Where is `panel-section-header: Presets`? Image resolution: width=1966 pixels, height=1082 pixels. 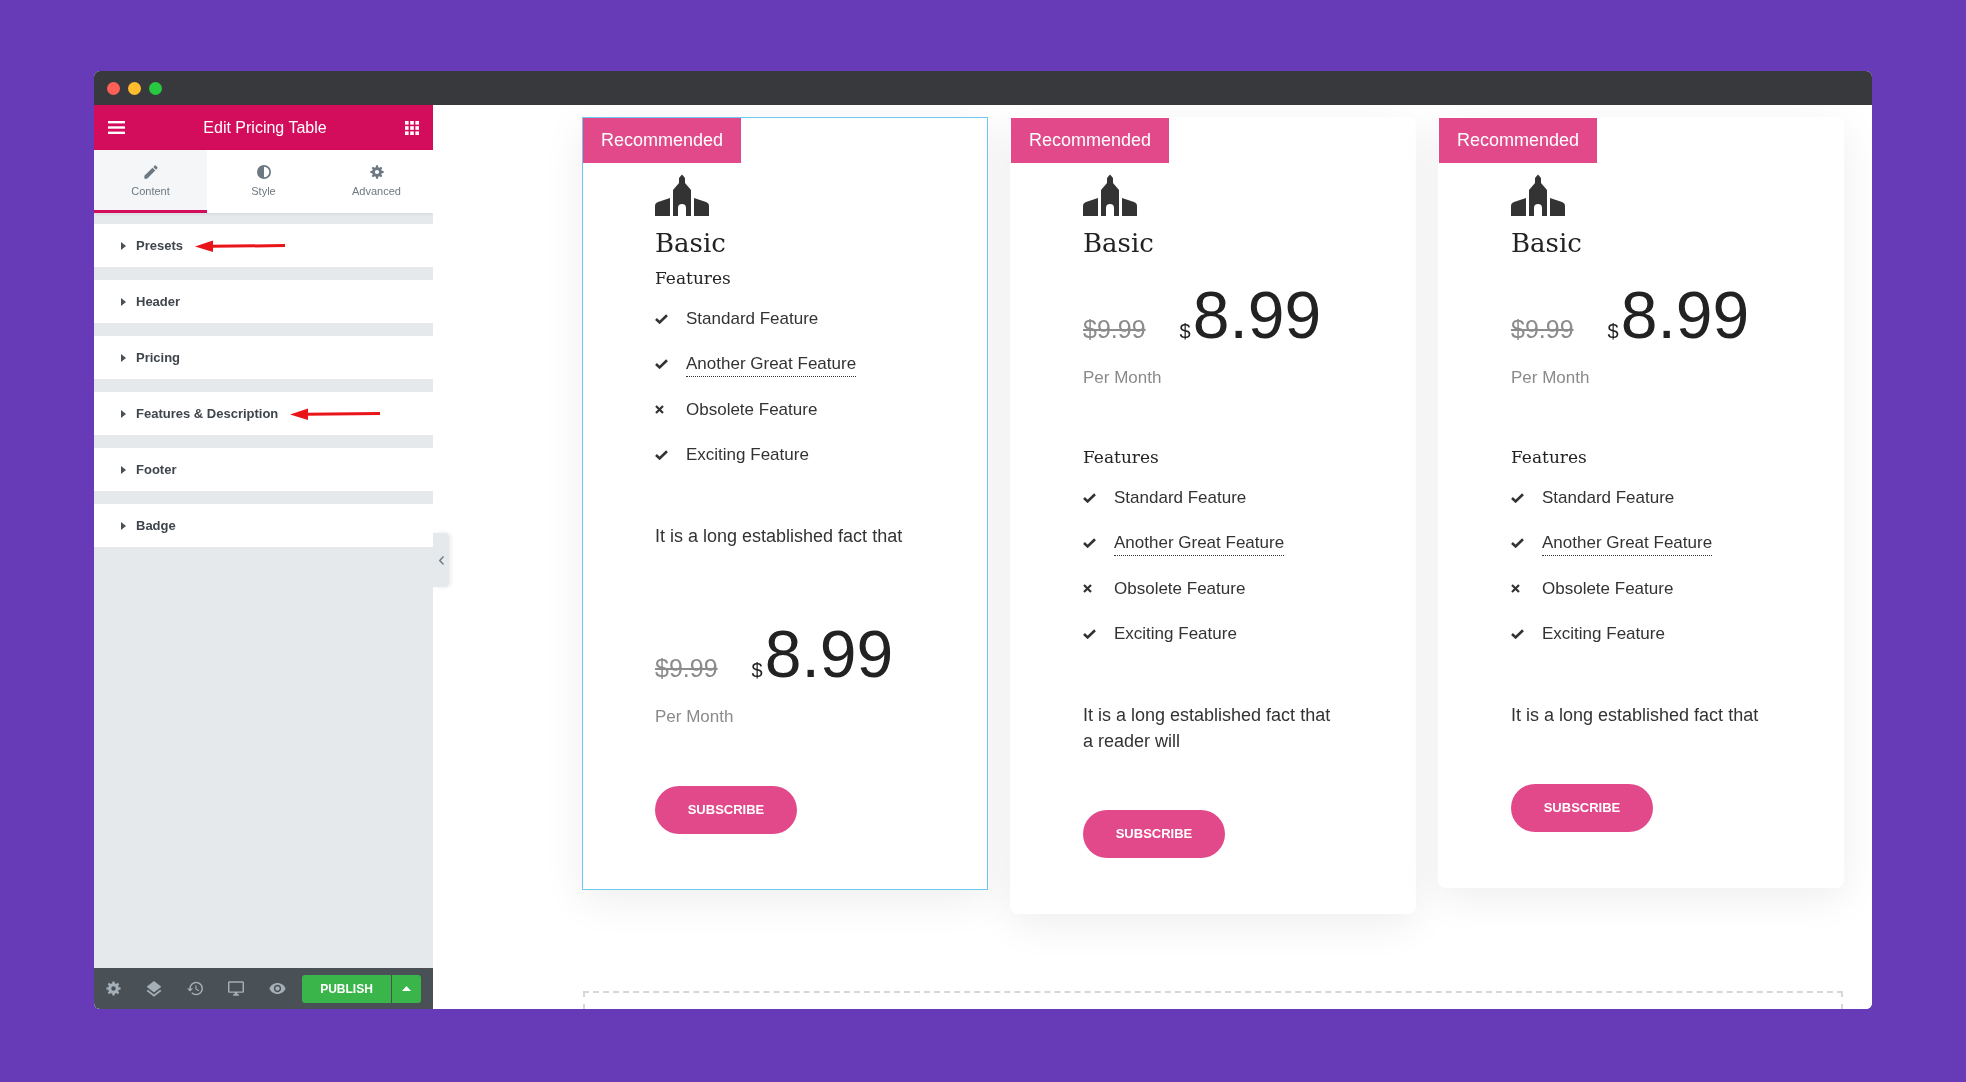
panel-section-header: Presets is located at coordinates (263, 245).